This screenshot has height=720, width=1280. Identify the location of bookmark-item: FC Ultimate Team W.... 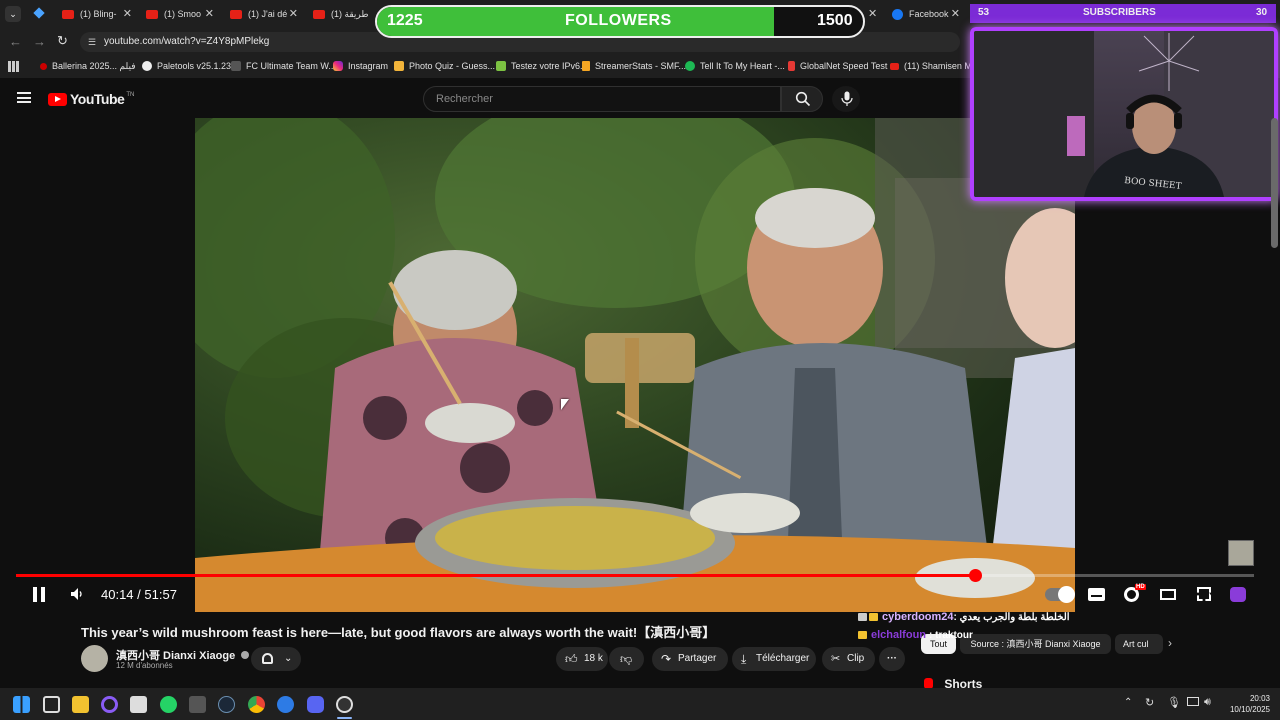
(283, 66).